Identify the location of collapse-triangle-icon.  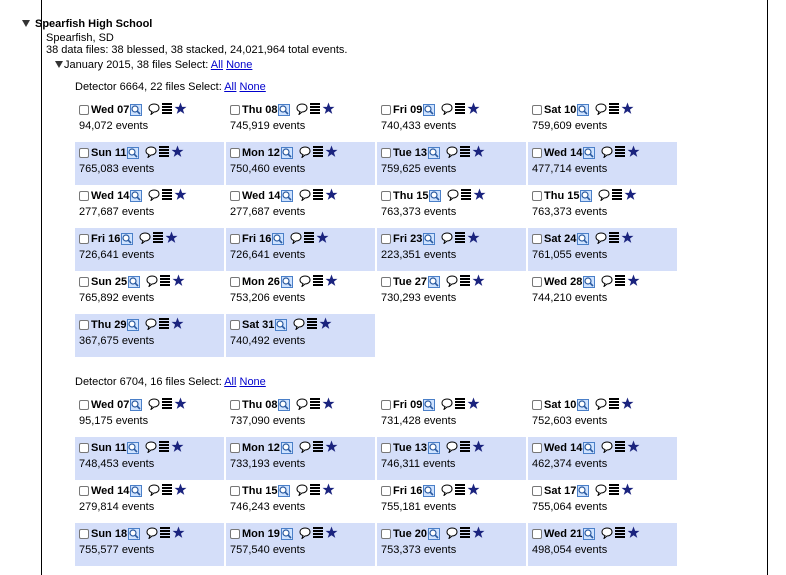
(59, 64).